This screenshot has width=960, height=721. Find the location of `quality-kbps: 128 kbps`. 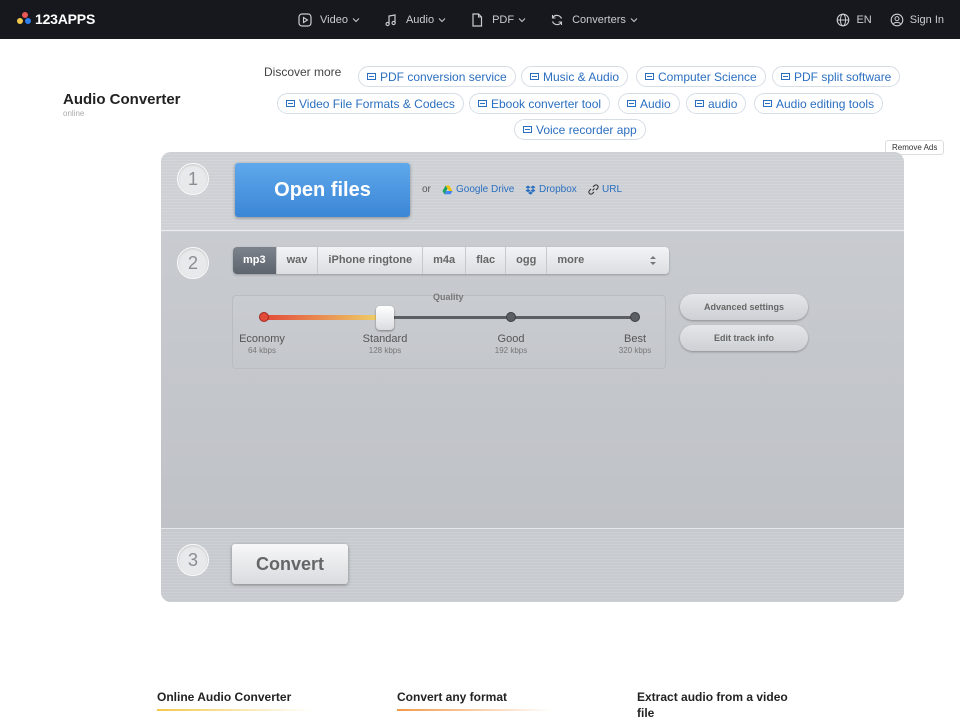

quality-kbps: 128 kbps is located at coordinates (385, 350).